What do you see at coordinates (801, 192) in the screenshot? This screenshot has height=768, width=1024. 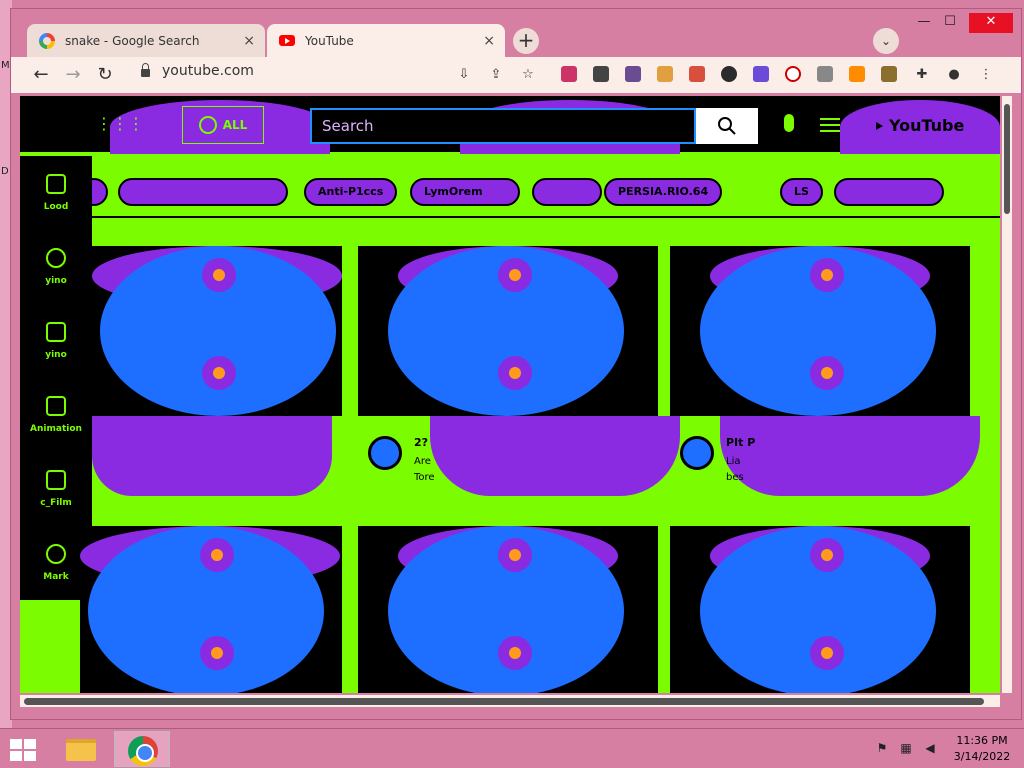 I see `chip: LS` at bounding box center [801, 192].